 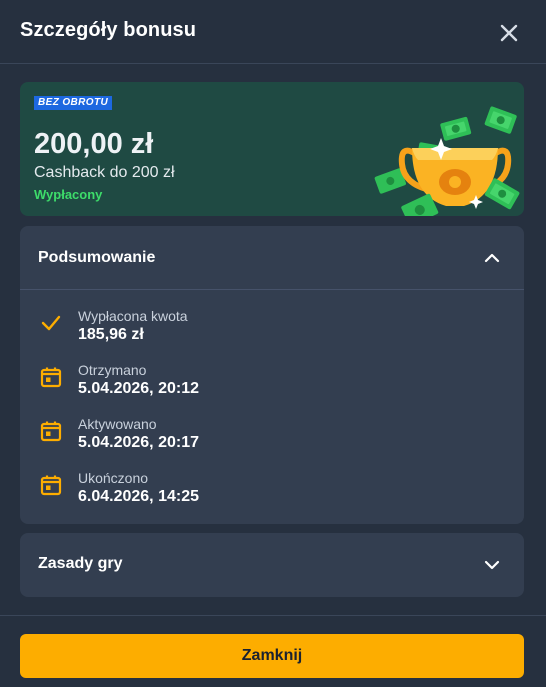 I want to click on bonus-name: Cashback do 200 zł, so click(x=104, y=172).